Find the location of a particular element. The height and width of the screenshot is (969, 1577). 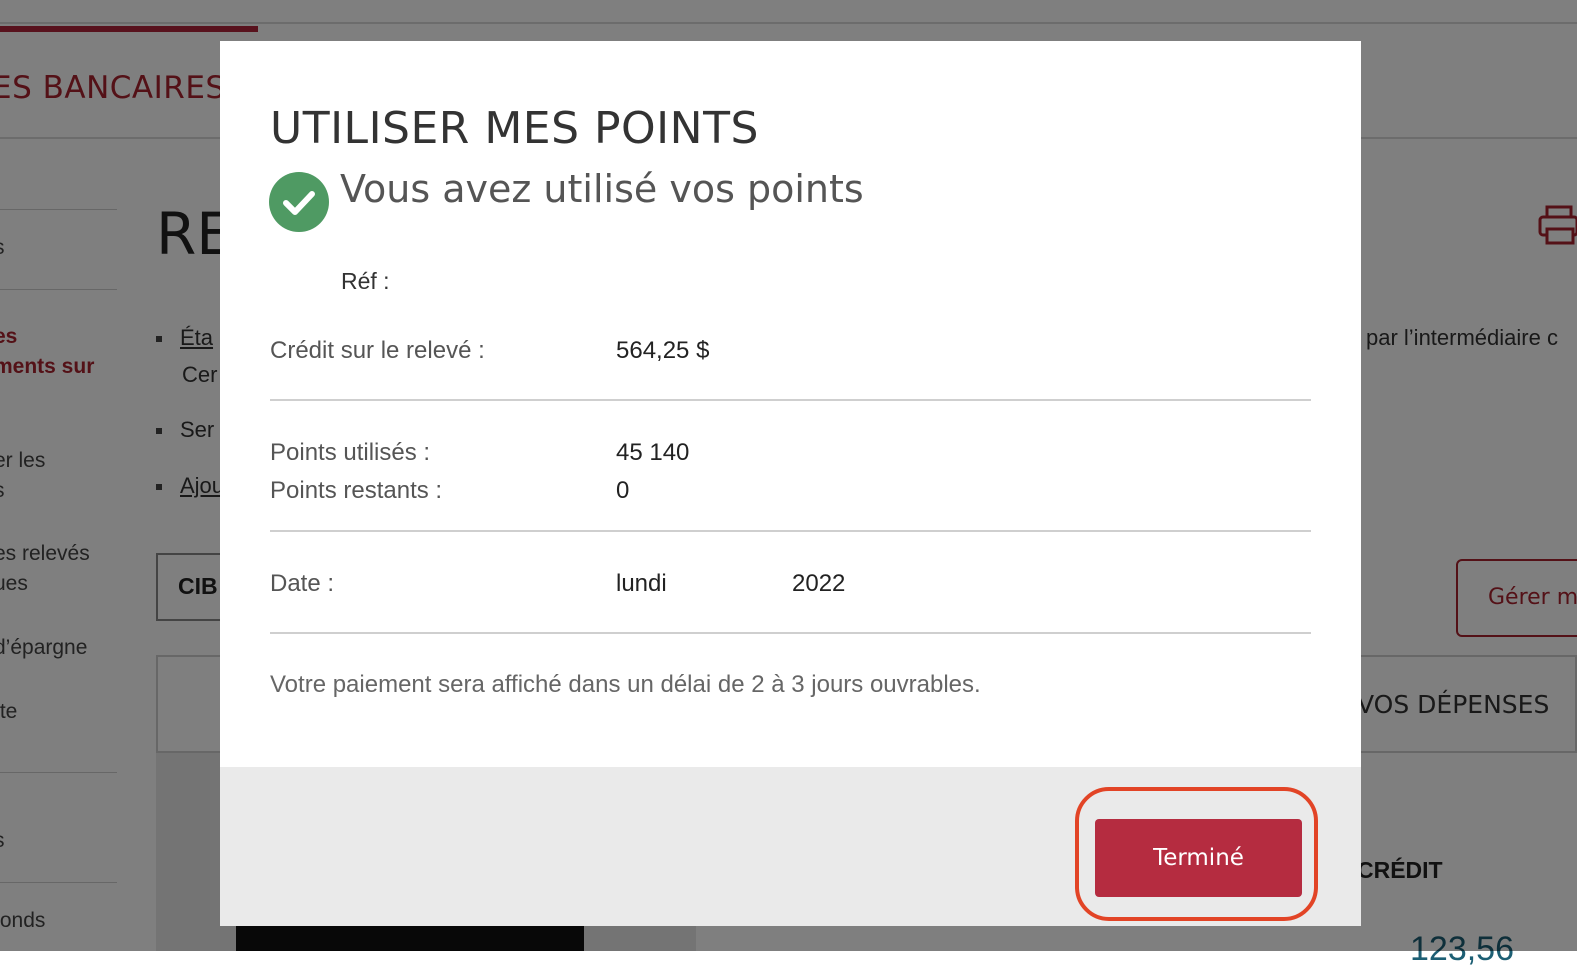

points-used-value: 45 140 is located at coordinates (653, 452).